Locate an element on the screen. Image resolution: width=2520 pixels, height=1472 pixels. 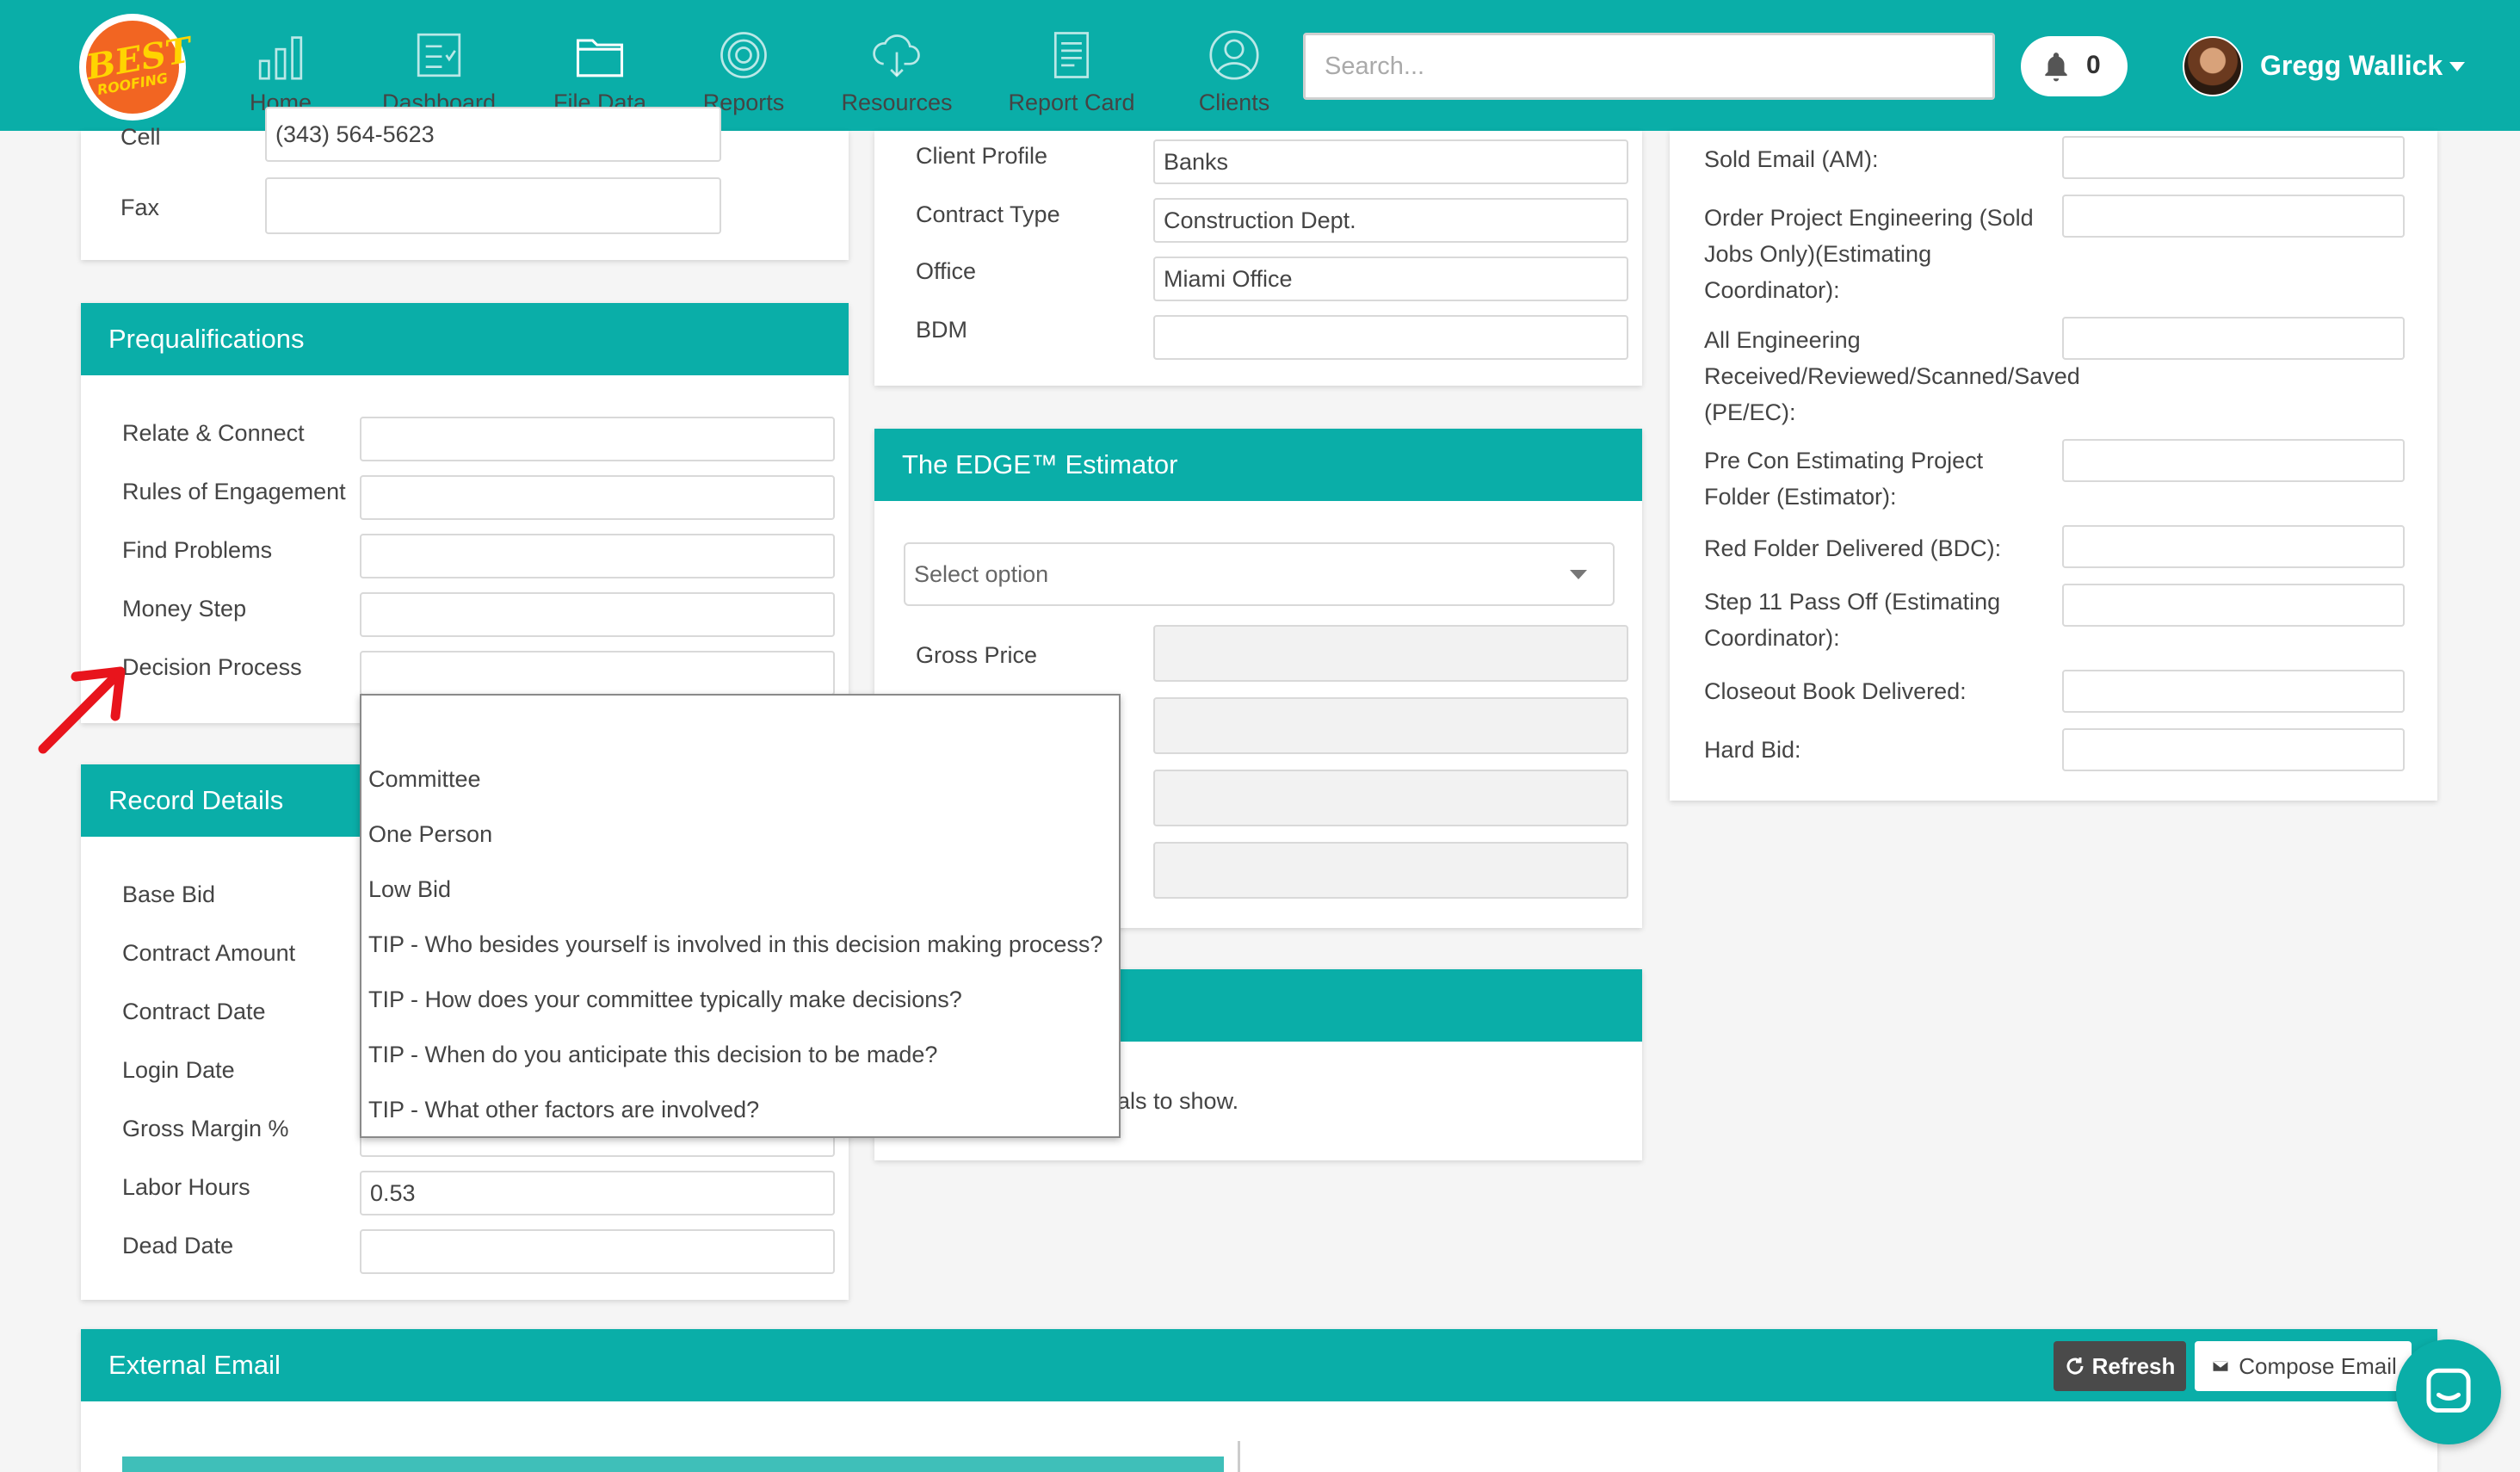
all-engineering-label-line1: All Engineering is located at coordinates (1782, 340).